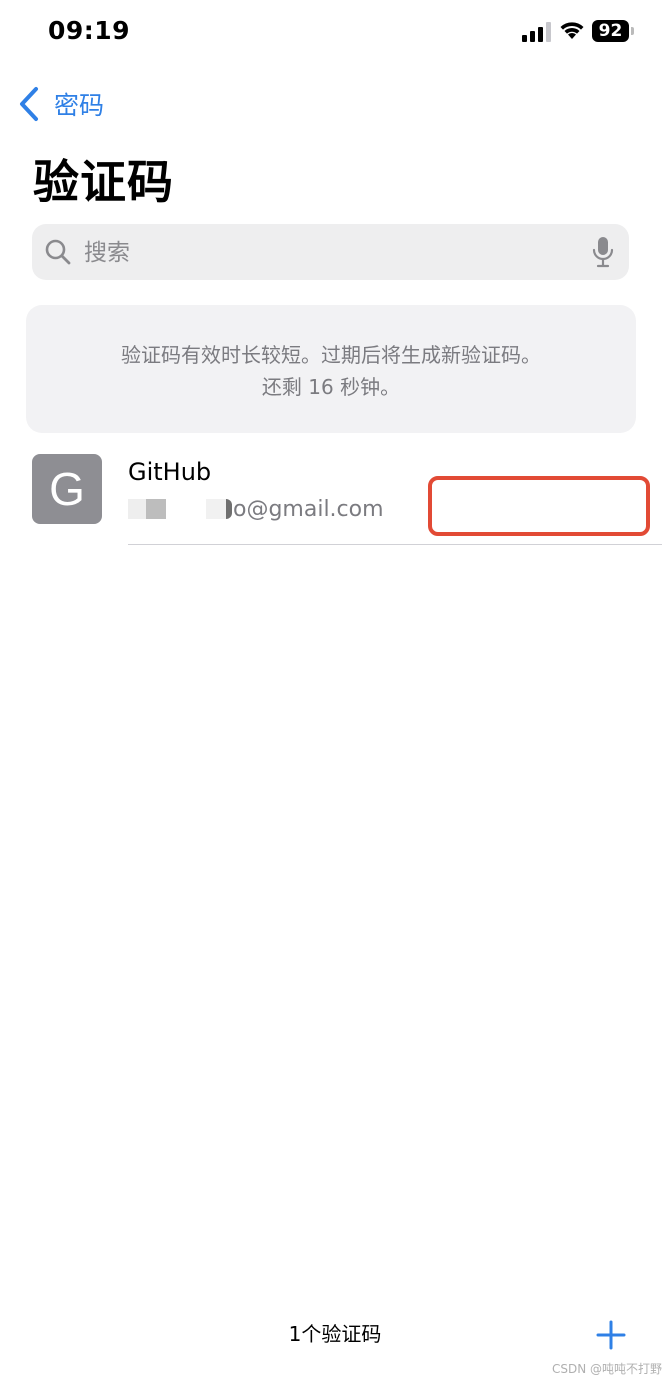 Image resolution: width=670 pixels, height=1384 pixels. Describe the element at coordinates (603, 252) in the screenshot. I see `microphone-icon` at that location.